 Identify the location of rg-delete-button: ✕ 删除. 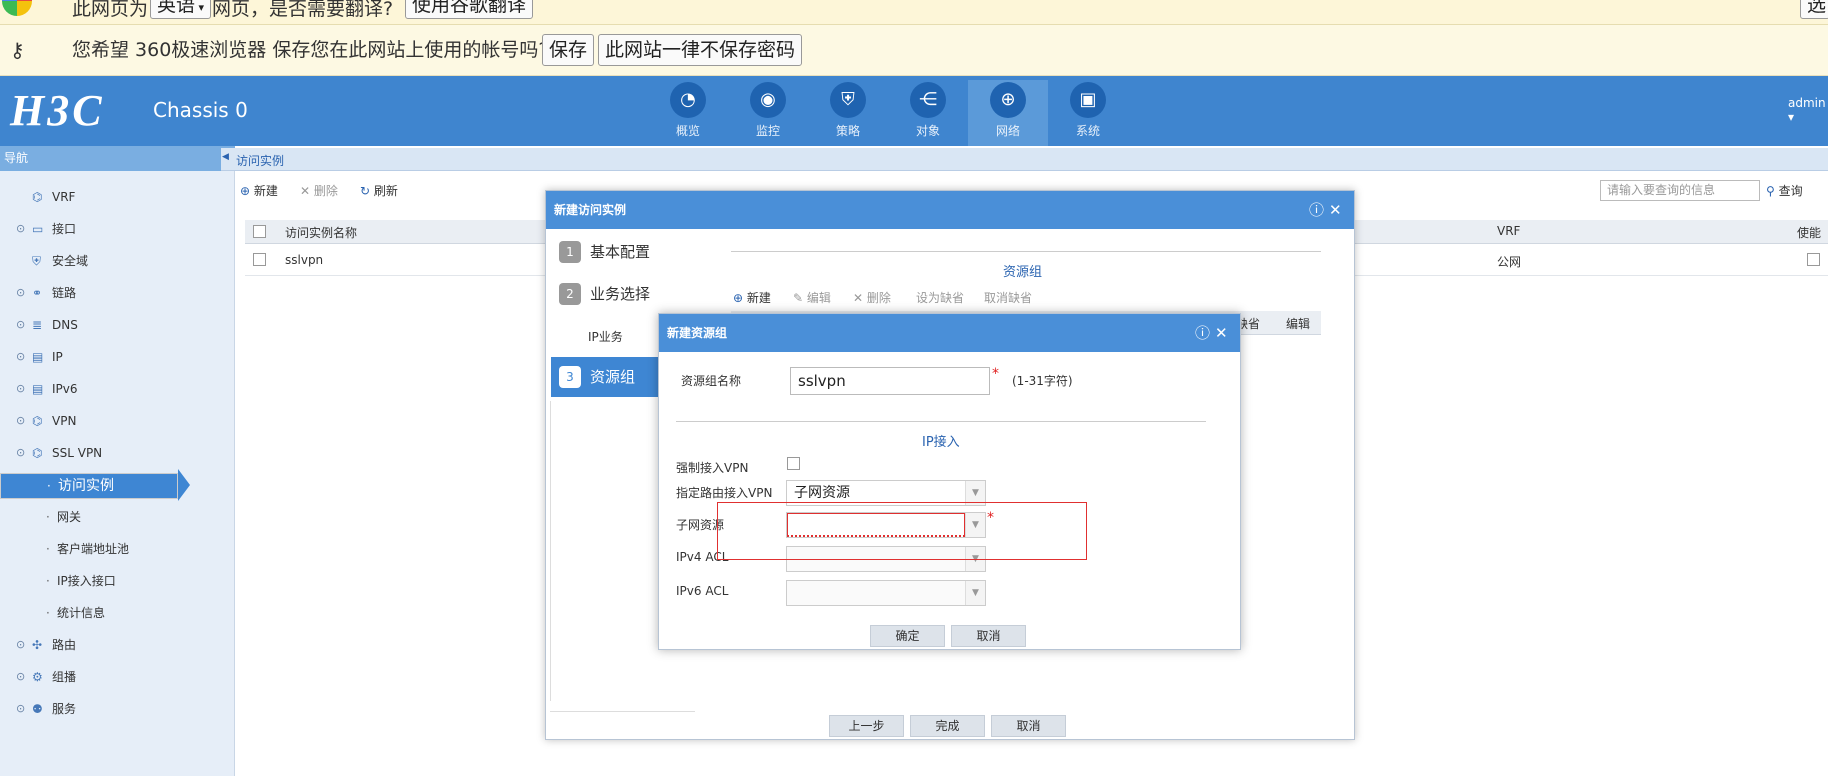
(872, 297).